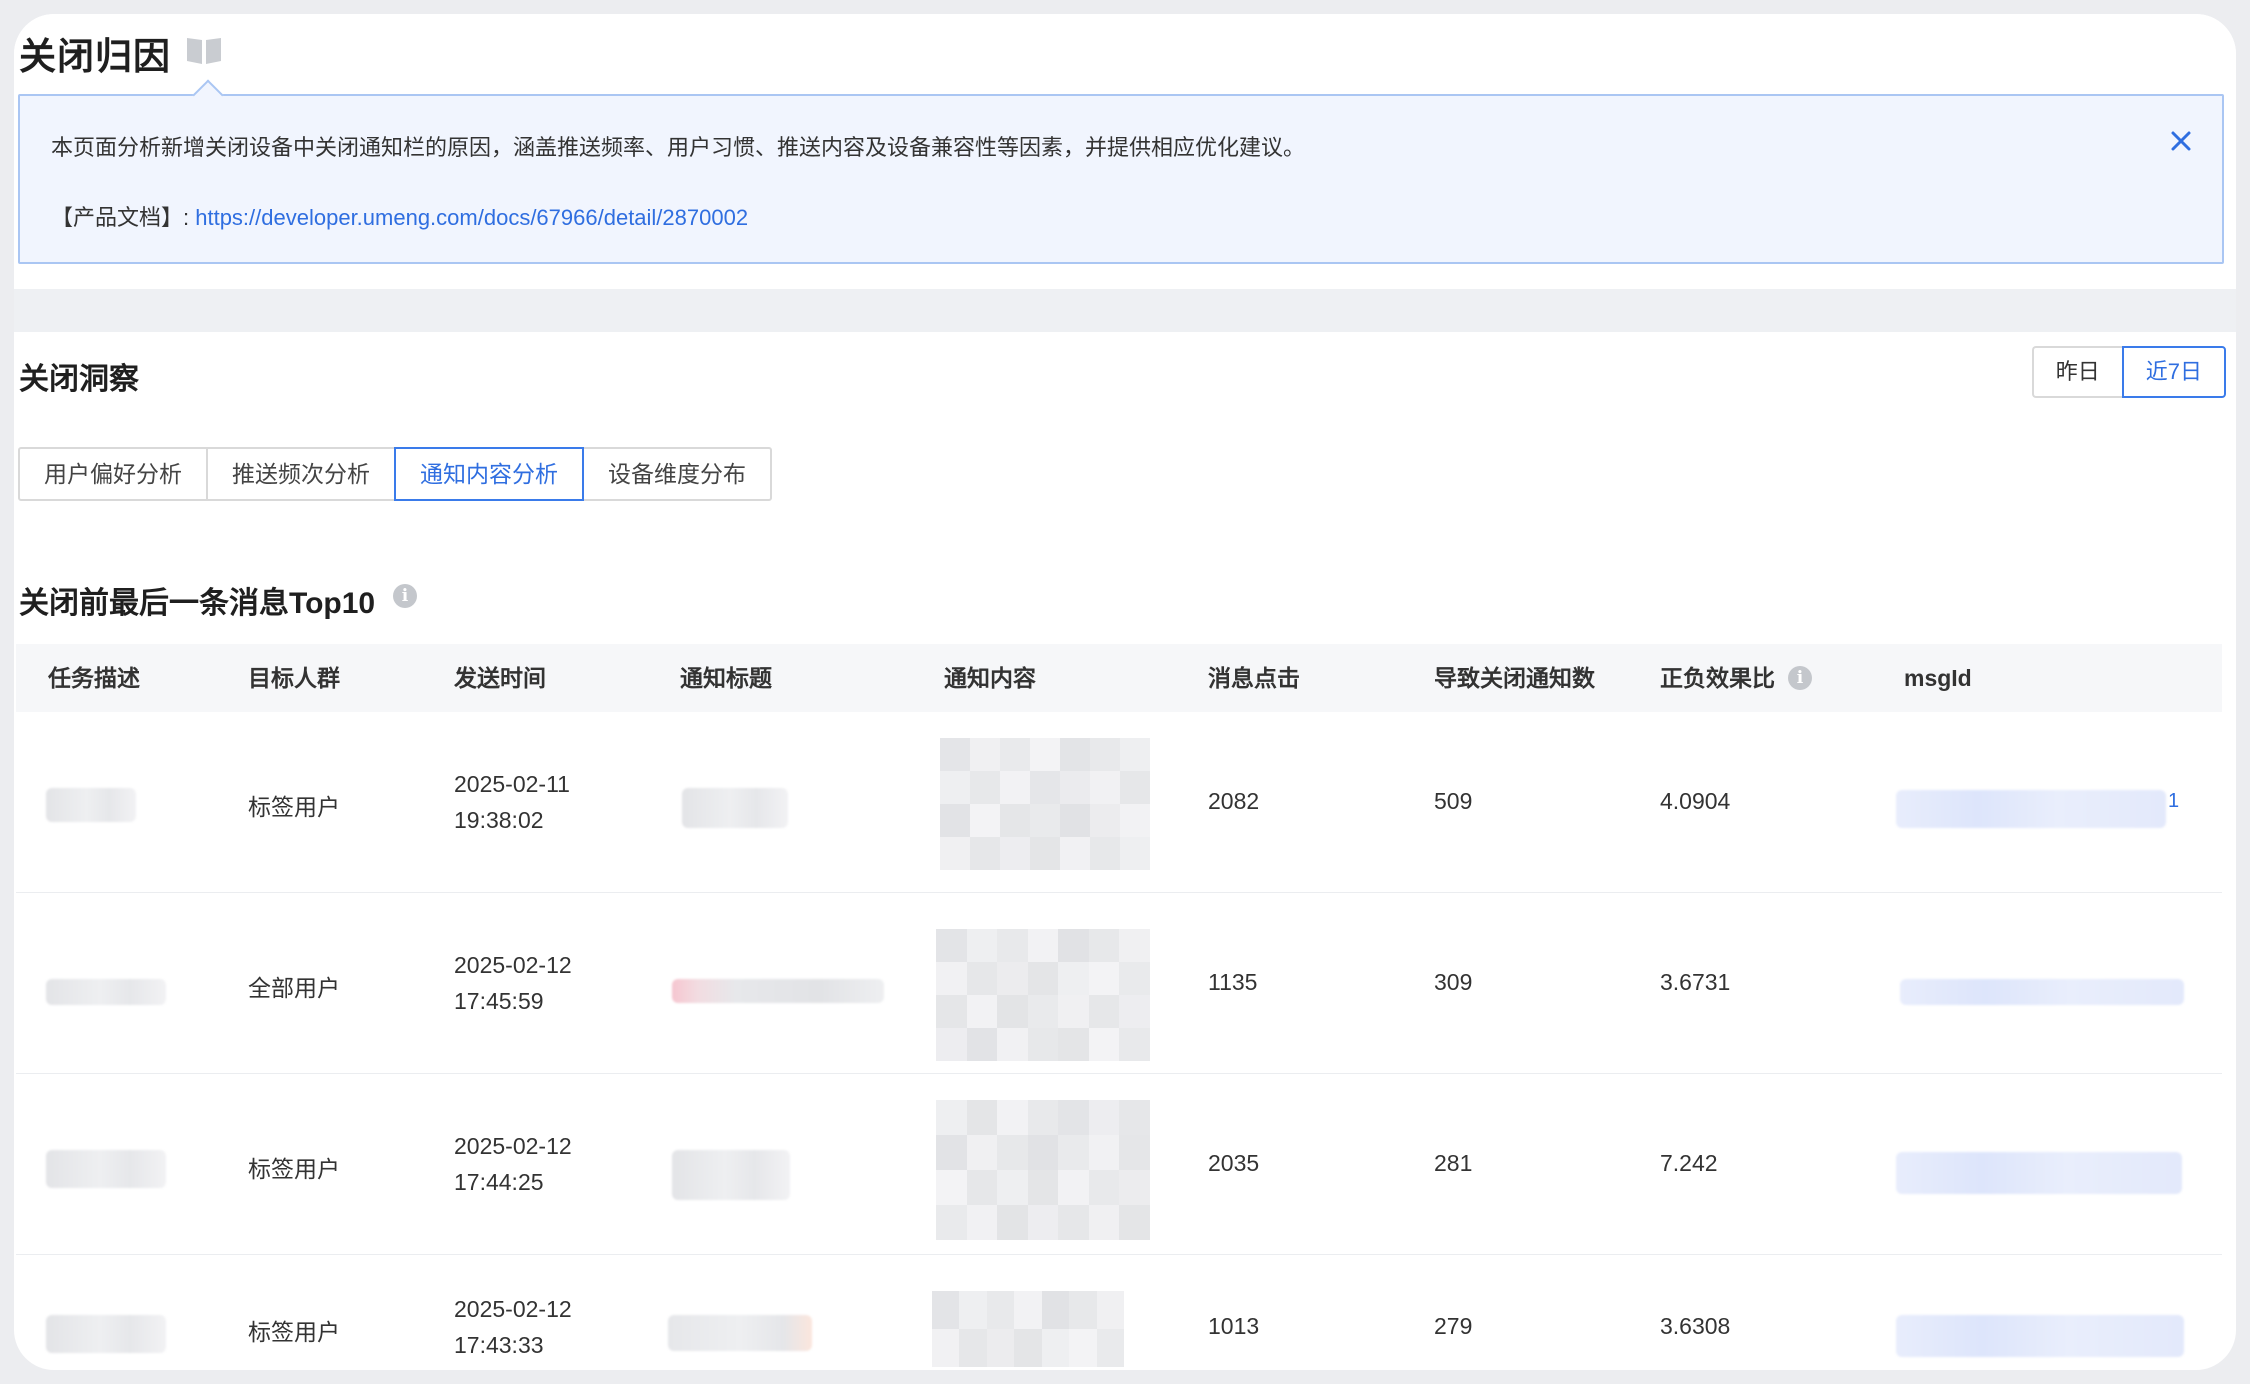 This screenshot has width=2250, height=1384. What do you see at coordinates (1233, 982) in the screenshot?
I see `clicks-cell: 1135` at bounding box center [1233, 982].